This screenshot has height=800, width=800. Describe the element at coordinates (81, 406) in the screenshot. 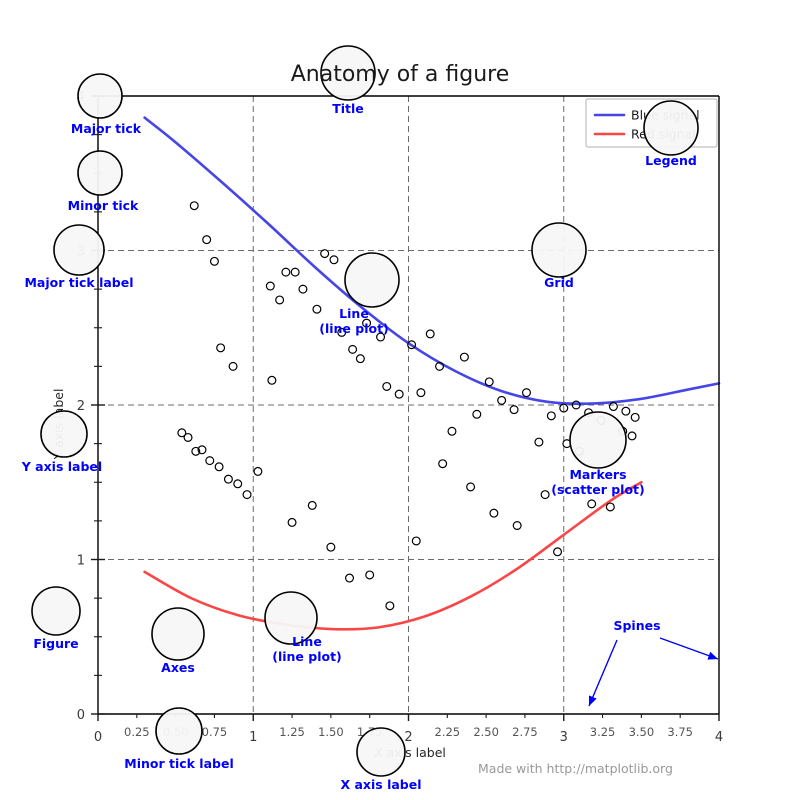

I see `y-major-tick-label: 2` at that location.